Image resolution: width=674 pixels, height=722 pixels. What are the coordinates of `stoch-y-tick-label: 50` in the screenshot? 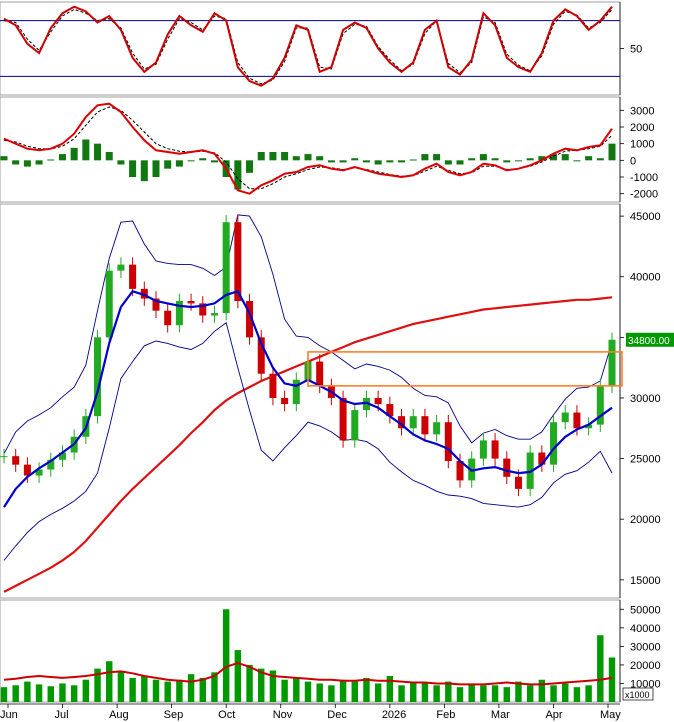 It's located at (636, 50).